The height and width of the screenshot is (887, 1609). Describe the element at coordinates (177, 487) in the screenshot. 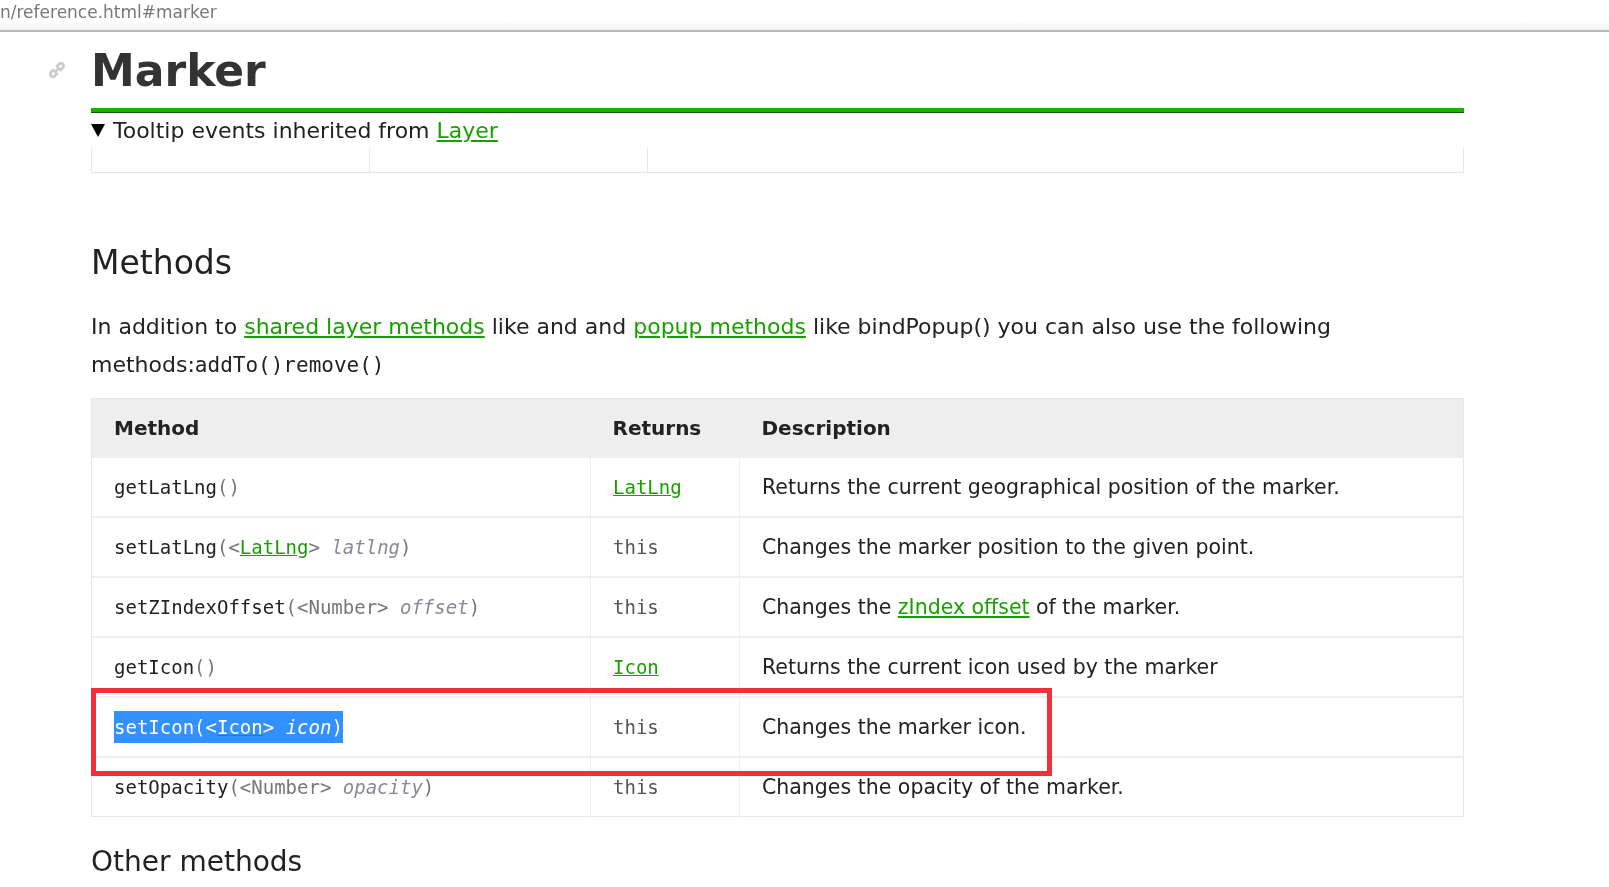

I see `method-signature: getLatLng()` at that location.